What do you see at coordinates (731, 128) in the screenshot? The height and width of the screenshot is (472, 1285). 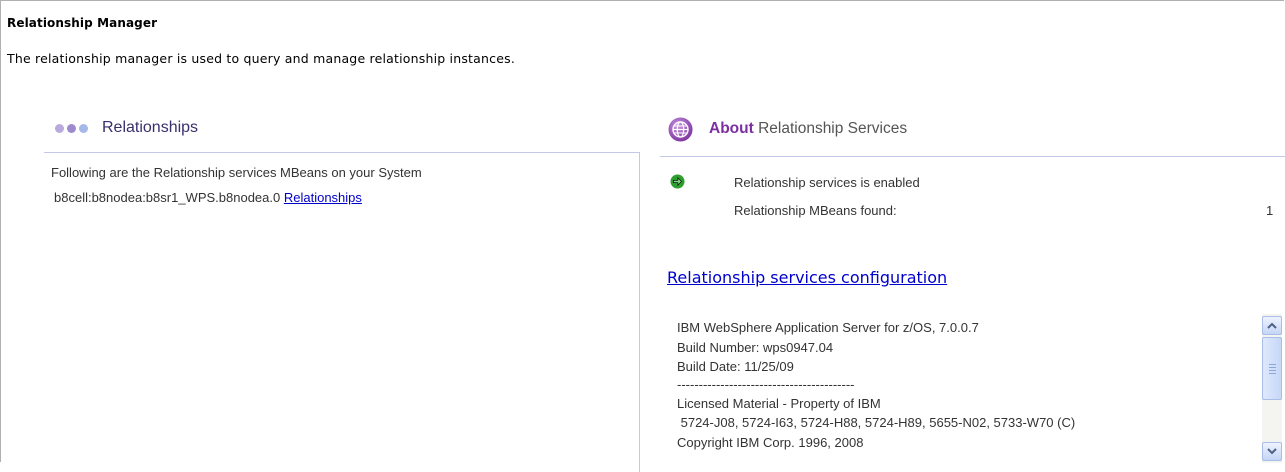 I see `about-title-bold: About` at bounding box center [731, 128].